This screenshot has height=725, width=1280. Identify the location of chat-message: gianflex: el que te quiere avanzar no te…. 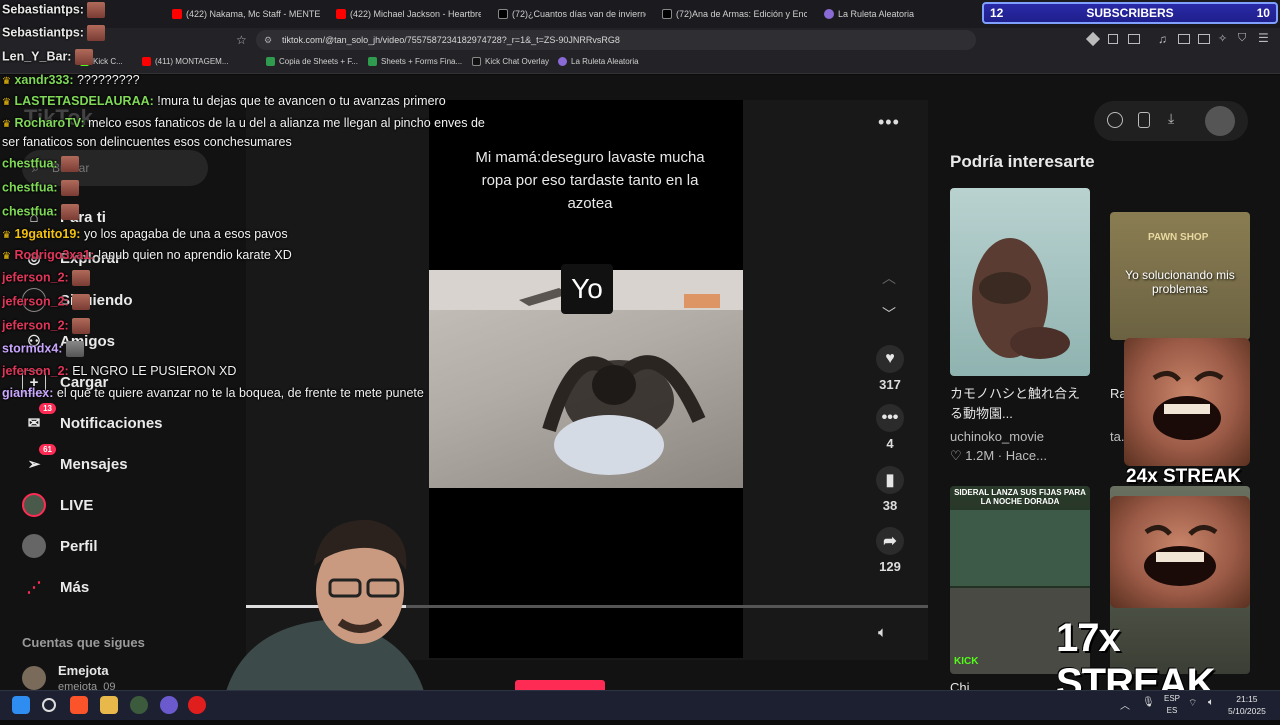
(213, 393).